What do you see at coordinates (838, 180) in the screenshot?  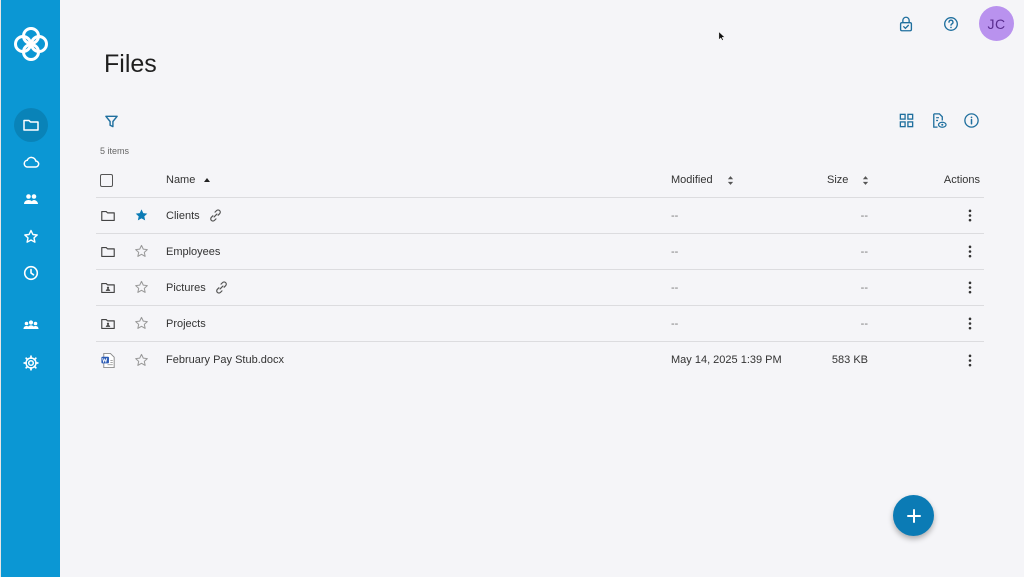 I see `size-header-label: Size` at bounding box center [838, 180].